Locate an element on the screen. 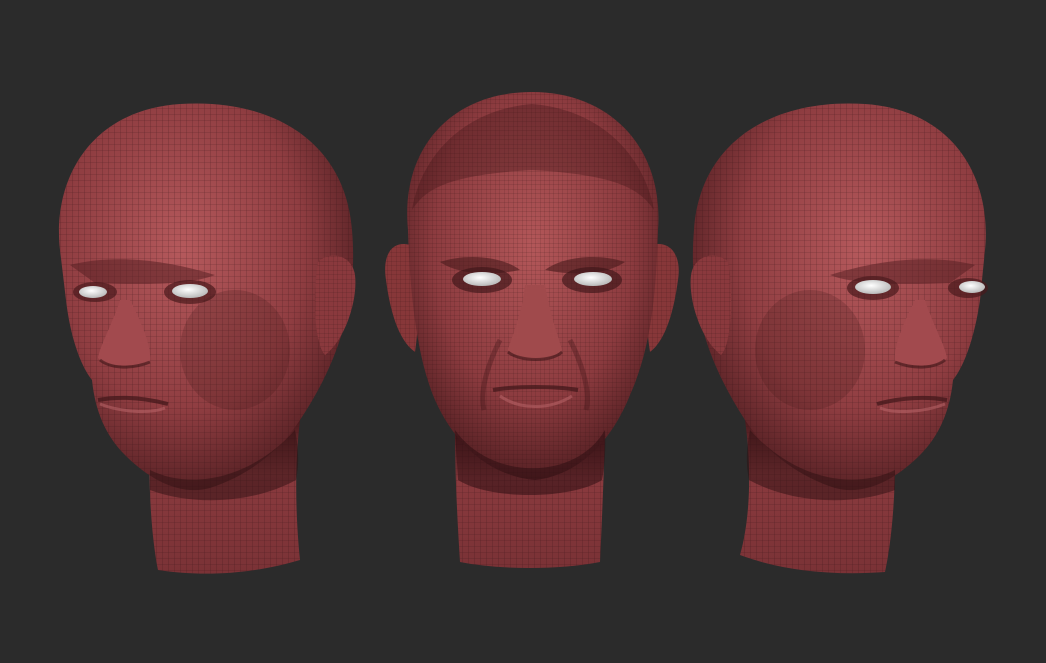  right-eye-icon is located at coordinates (190, 291).